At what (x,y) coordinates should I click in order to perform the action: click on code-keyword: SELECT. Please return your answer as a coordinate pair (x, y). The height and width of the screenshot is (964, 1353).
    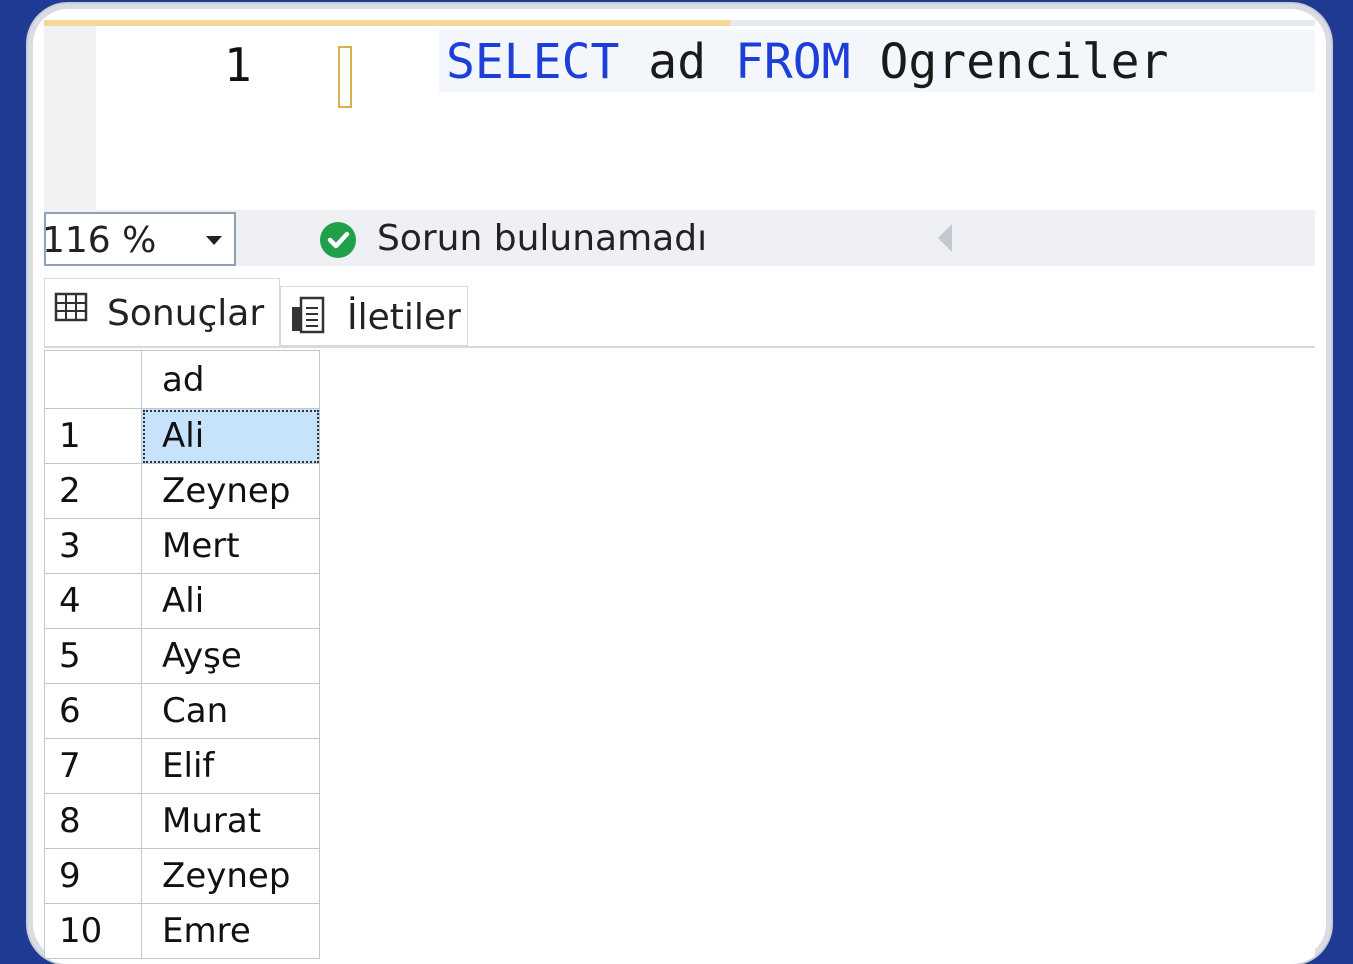
    Looking at the image, I should click on (533, 62).